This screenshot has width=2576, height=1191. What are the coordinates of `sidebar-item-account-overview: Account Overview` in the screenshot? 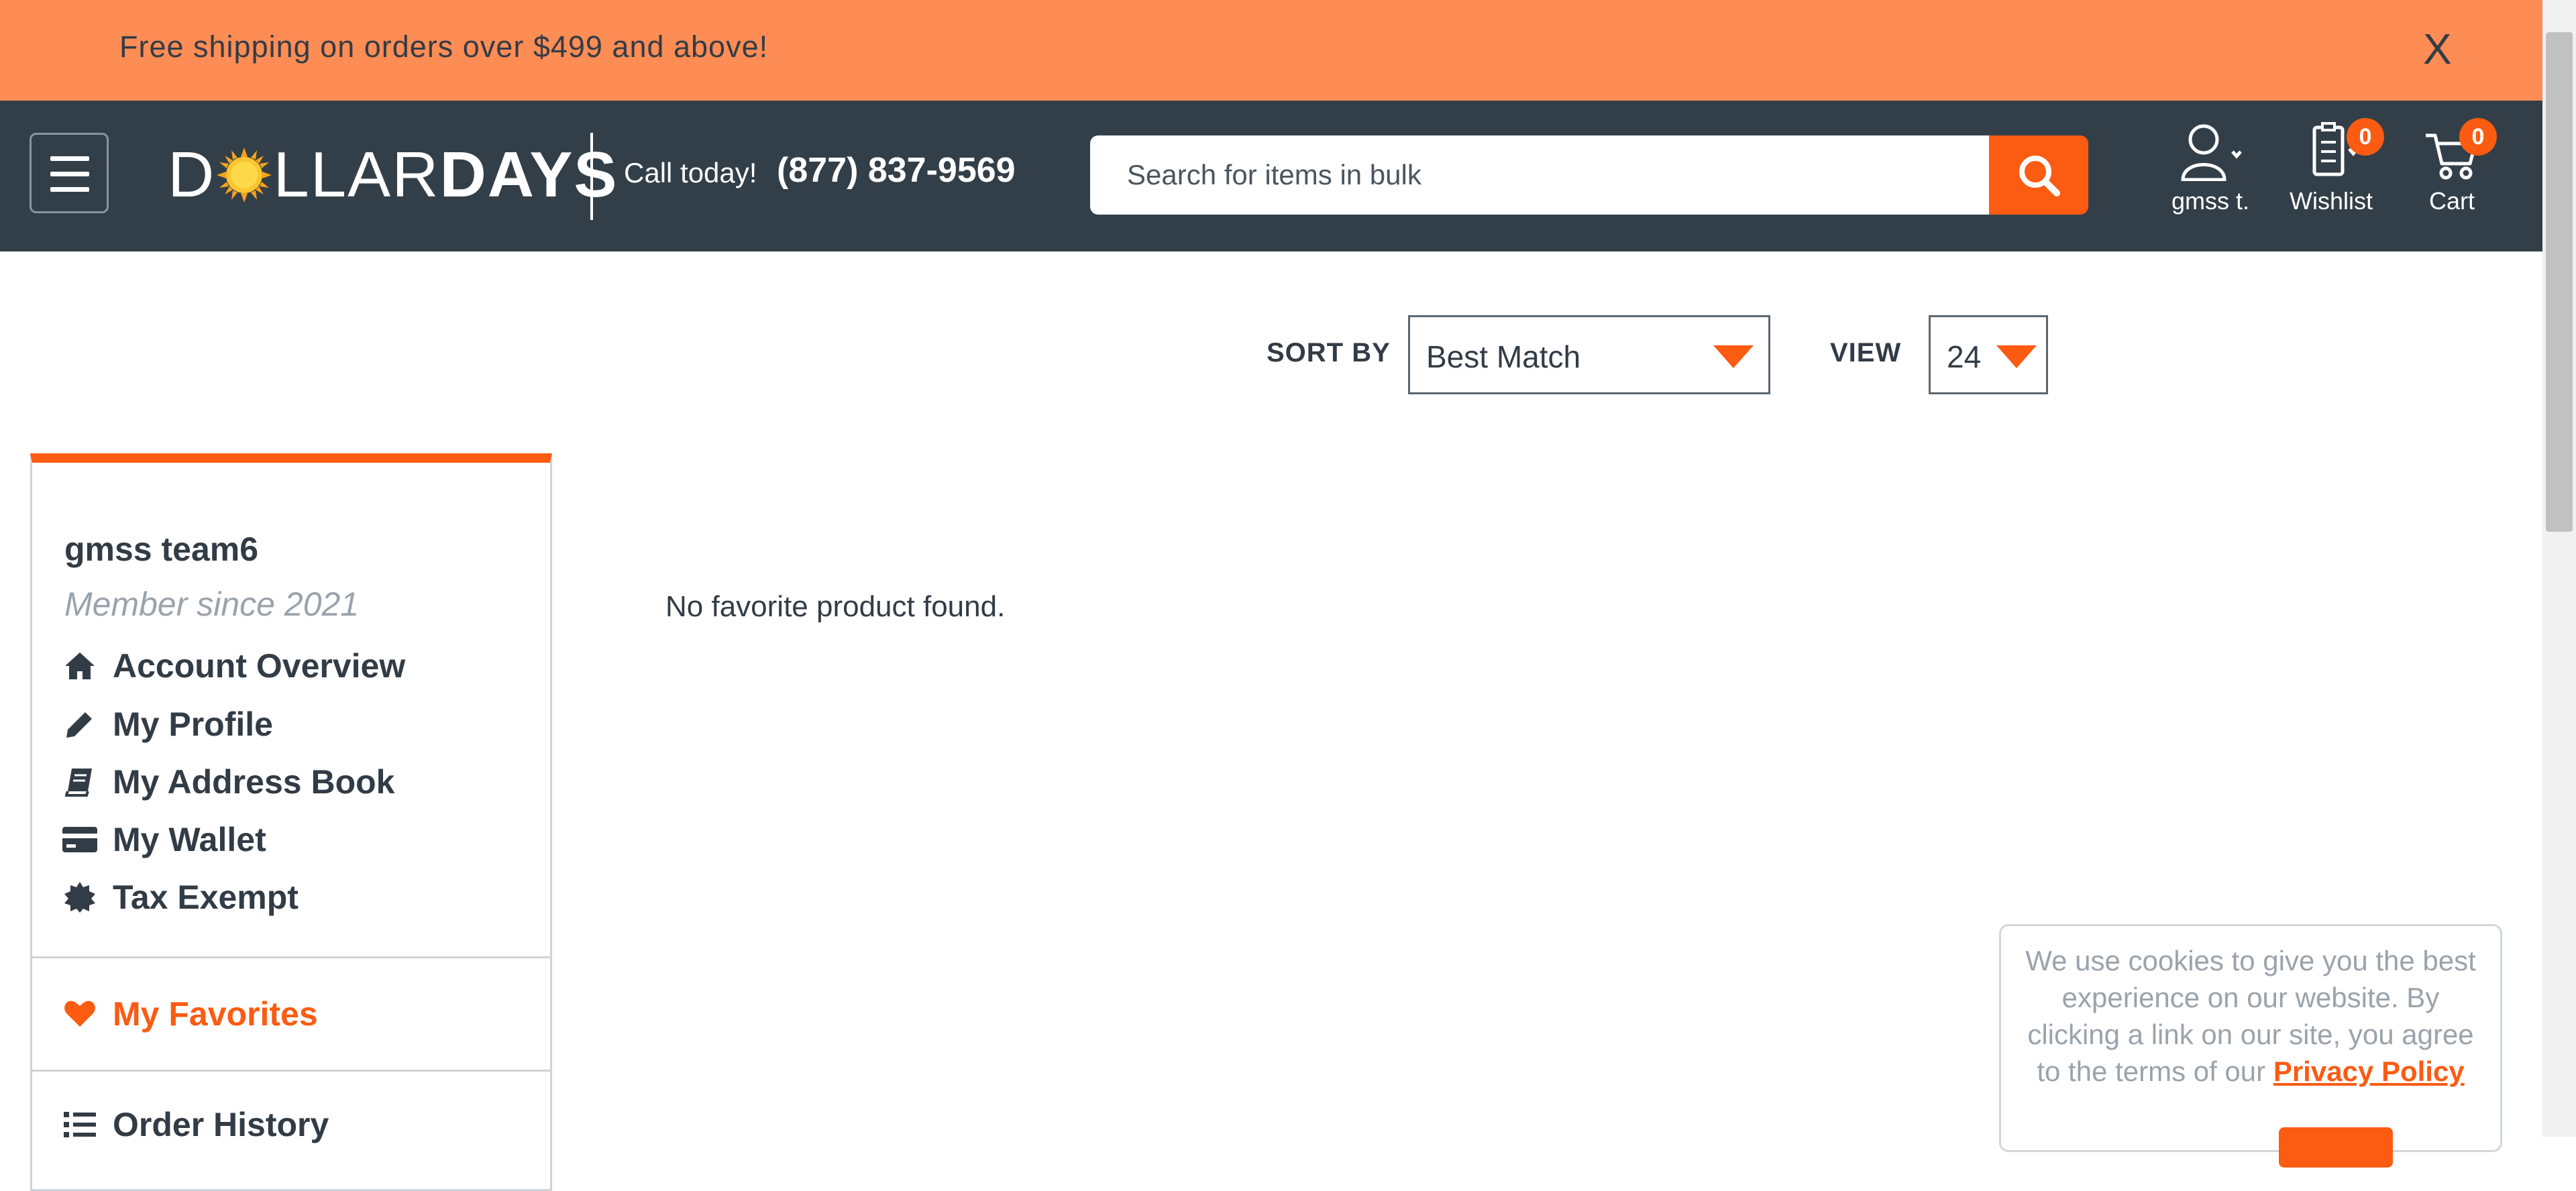 It's located at (233, 666).